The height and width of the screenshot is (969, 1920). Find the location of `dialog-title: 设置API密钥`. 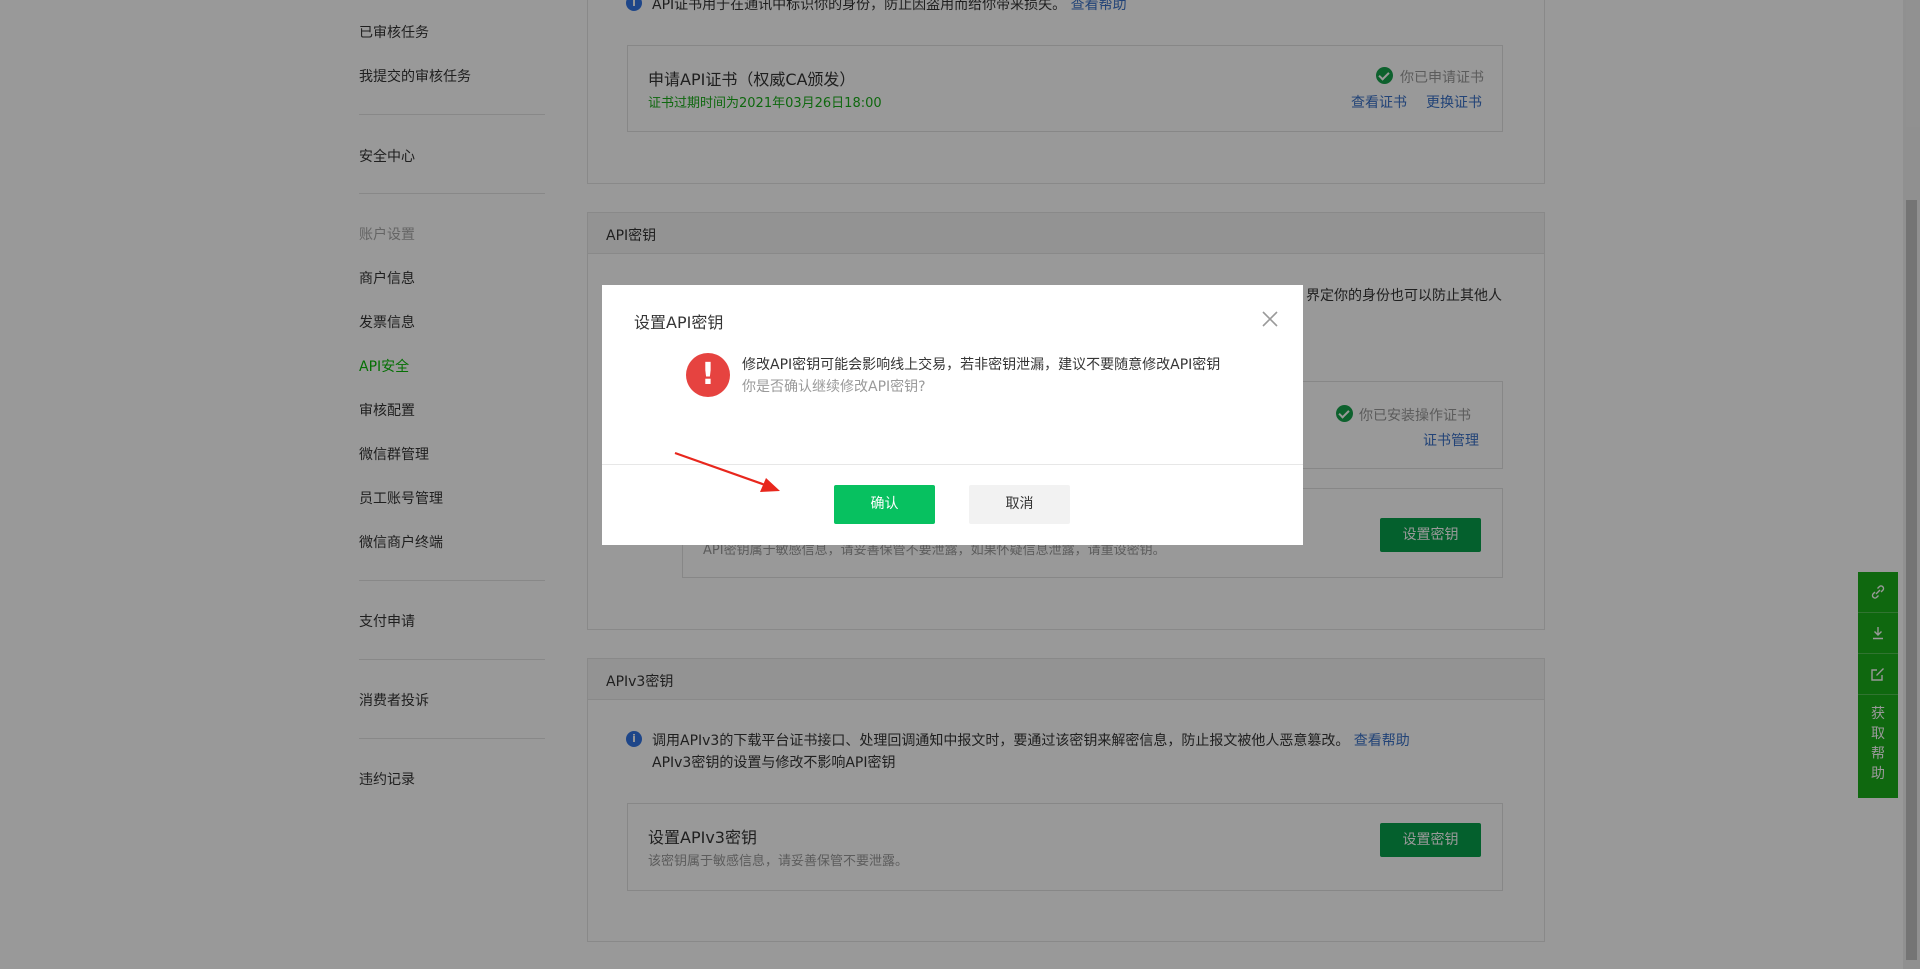

dialog-title: 设置API密钥 is located at coordinates (679, 322).